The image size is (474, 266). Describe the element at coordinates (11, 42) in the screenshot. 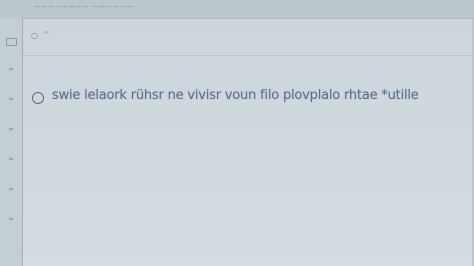

I see `sidebar-toggle-button` at that location.